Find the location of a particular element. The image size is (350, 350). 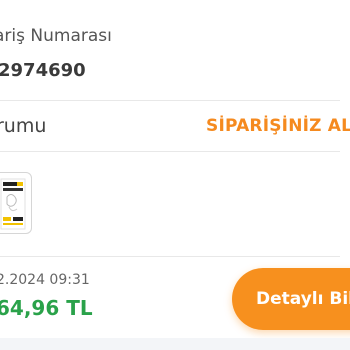

order-date: 2.2024 09:31 is located at coordinates (45, 280).